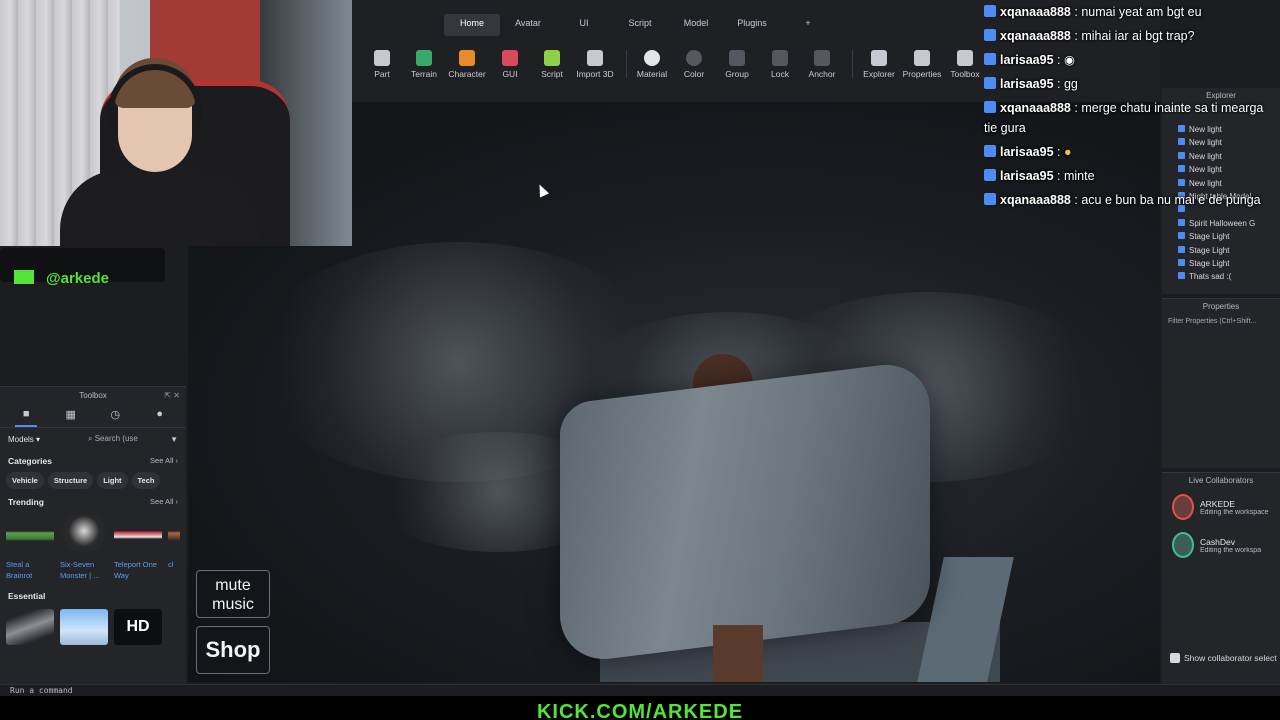  Describe the element at coordinates (25, 480) in the screenshot. I see `chip-vehicle: Vehicle` at that location.